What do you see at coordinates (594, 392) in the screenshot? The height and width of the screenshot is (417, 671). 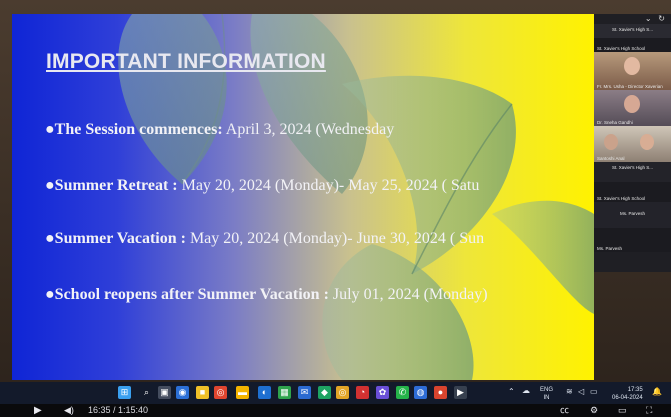 I see `battery-icon: ▭` at bounding box center [594, 392].